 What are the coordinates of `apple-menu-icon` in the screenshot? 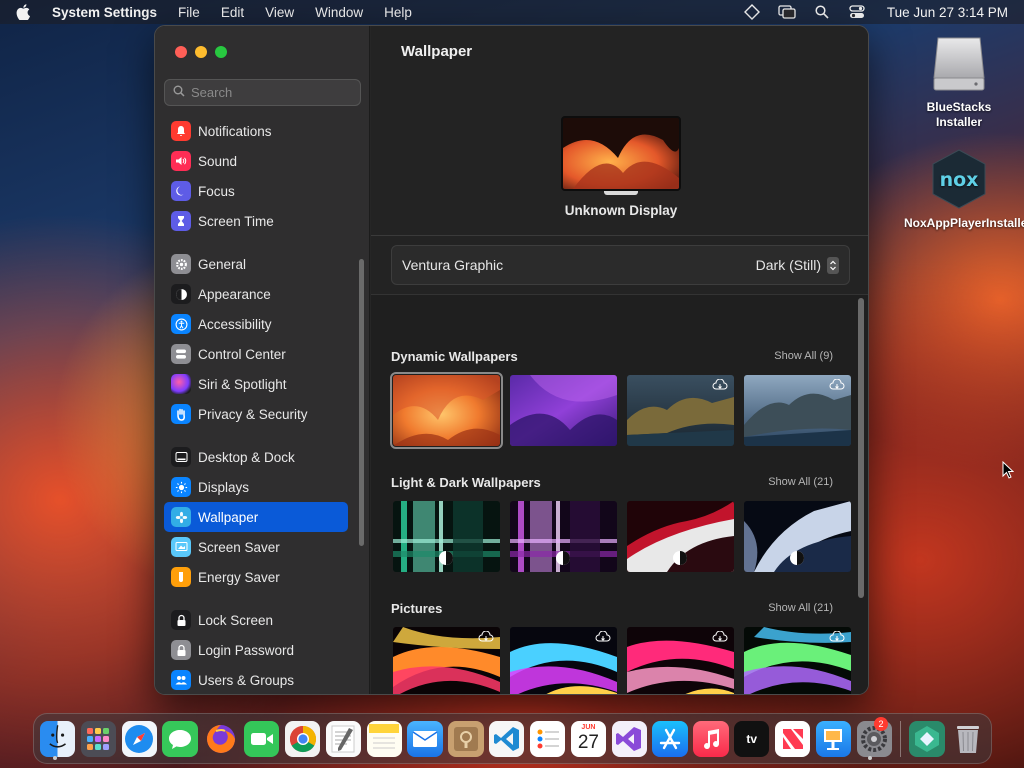 It's located at (25, 12).